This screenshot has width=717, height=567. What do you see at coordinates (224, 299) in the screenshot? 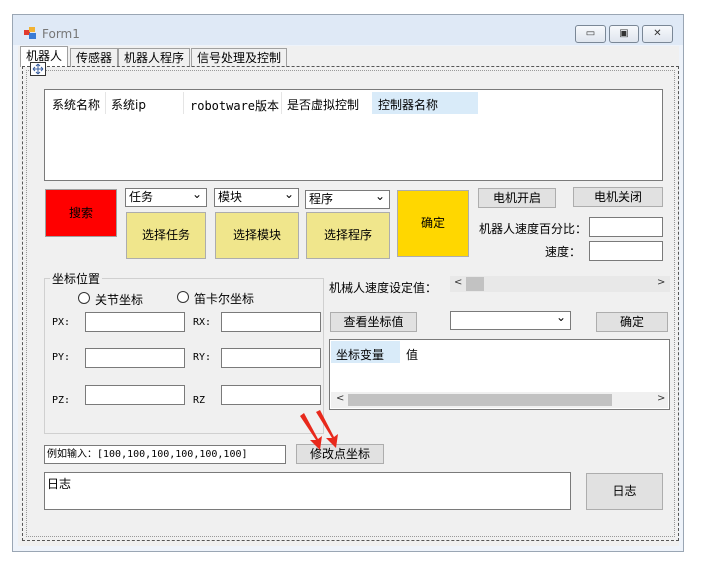
I see `cartesian-coord-label: 笛卡尔坐标` at bounding box center [224, 299].